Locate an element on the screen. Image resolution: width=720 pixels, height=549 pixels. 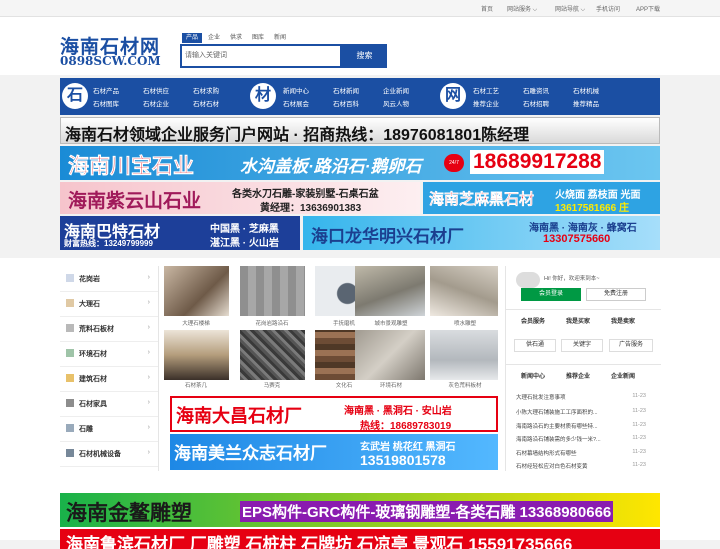
login-button: 会员登录 is located at coordinates (551, 294).